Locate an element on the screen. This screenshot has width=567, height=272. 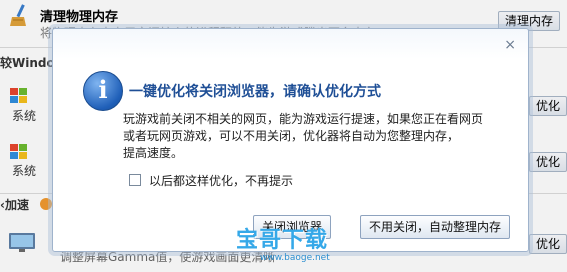
message-line: 或者玩网页游戏，可以不用关闭，优化器将自动为您整理内存， is located at coordinates (291, 136).